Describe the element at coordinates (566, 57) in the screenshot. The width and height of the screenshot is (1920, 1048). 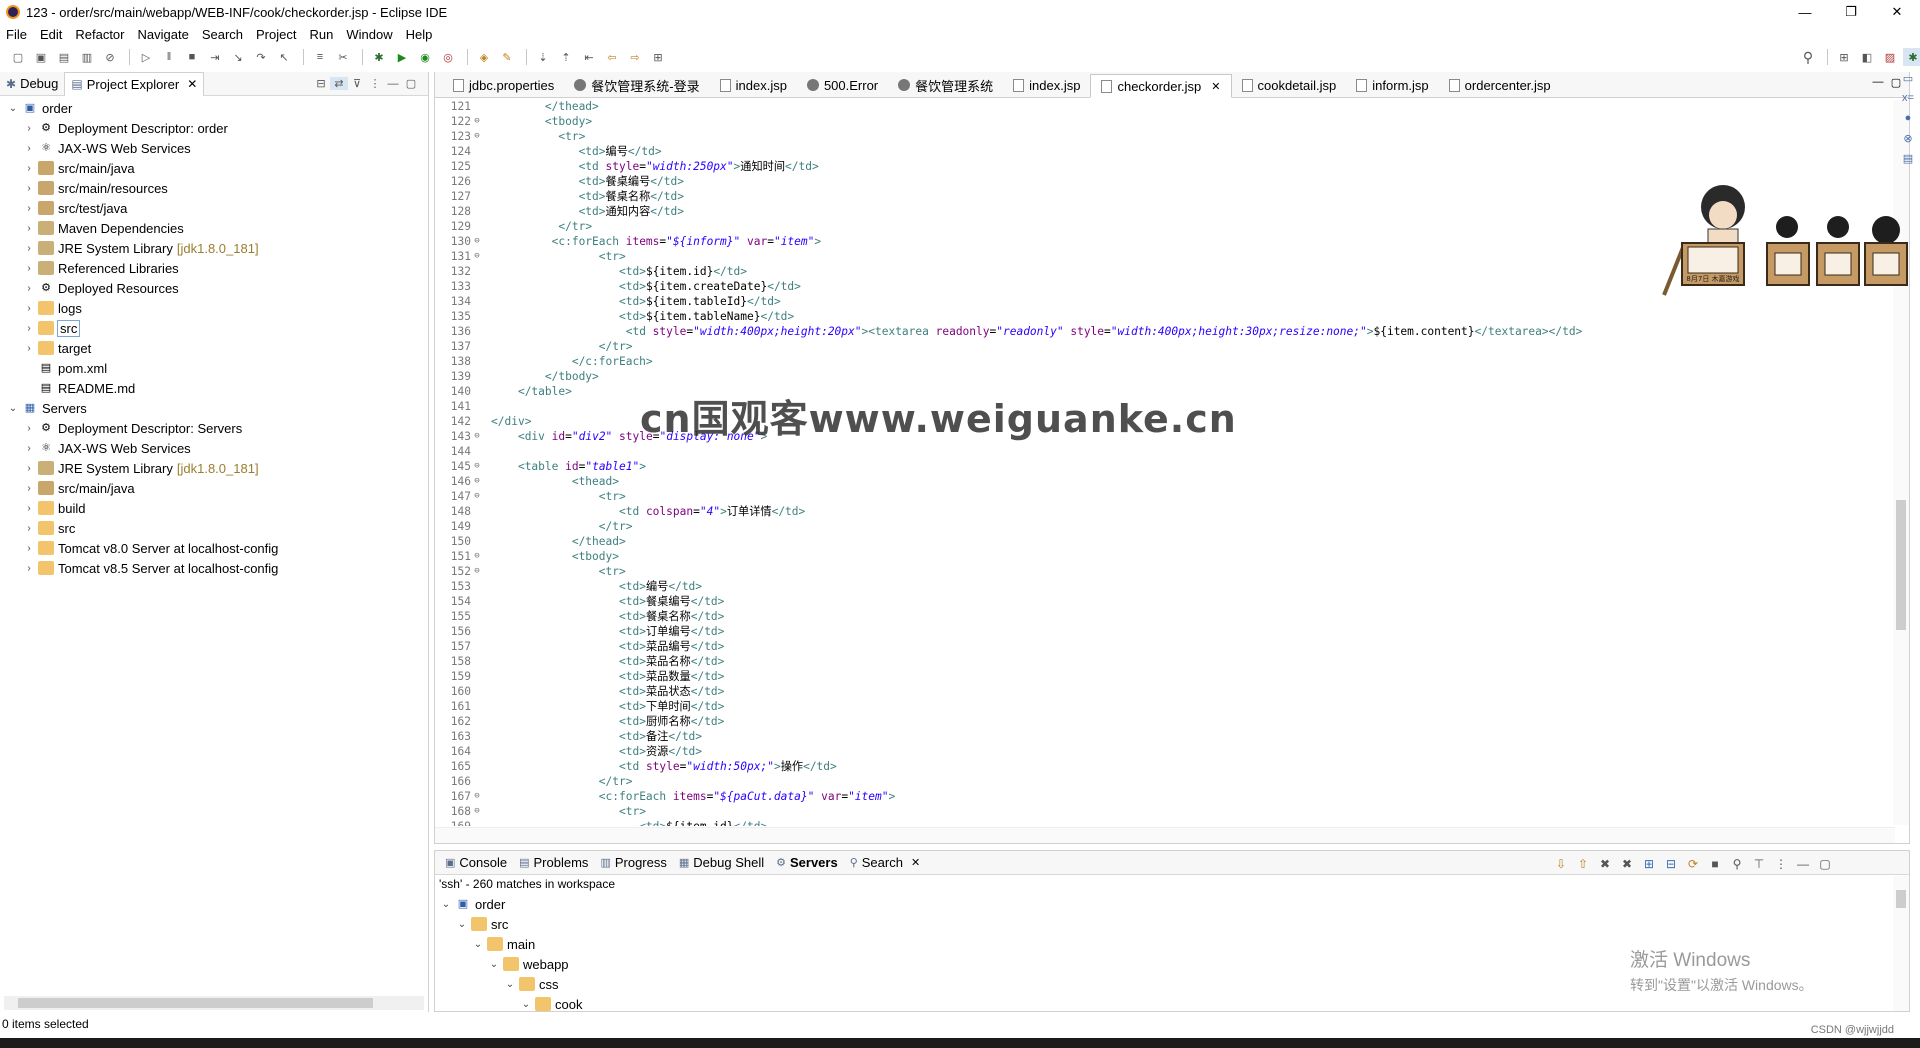
I see `annotation-prev-icon: ⇡` at that location.